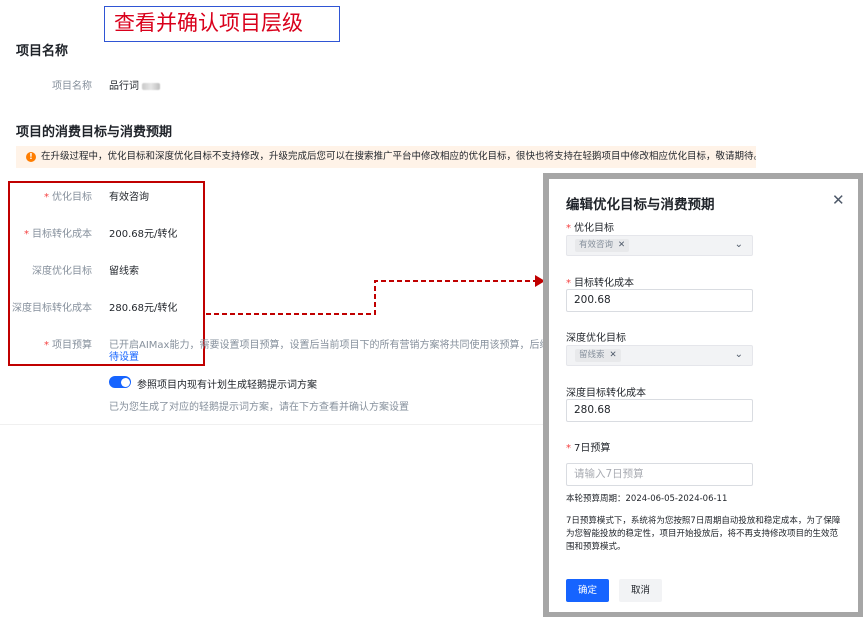 Image resolution: width=868 pixels, height=621 pixels. I want to click on close-icon: ✕, so click(838, 200).